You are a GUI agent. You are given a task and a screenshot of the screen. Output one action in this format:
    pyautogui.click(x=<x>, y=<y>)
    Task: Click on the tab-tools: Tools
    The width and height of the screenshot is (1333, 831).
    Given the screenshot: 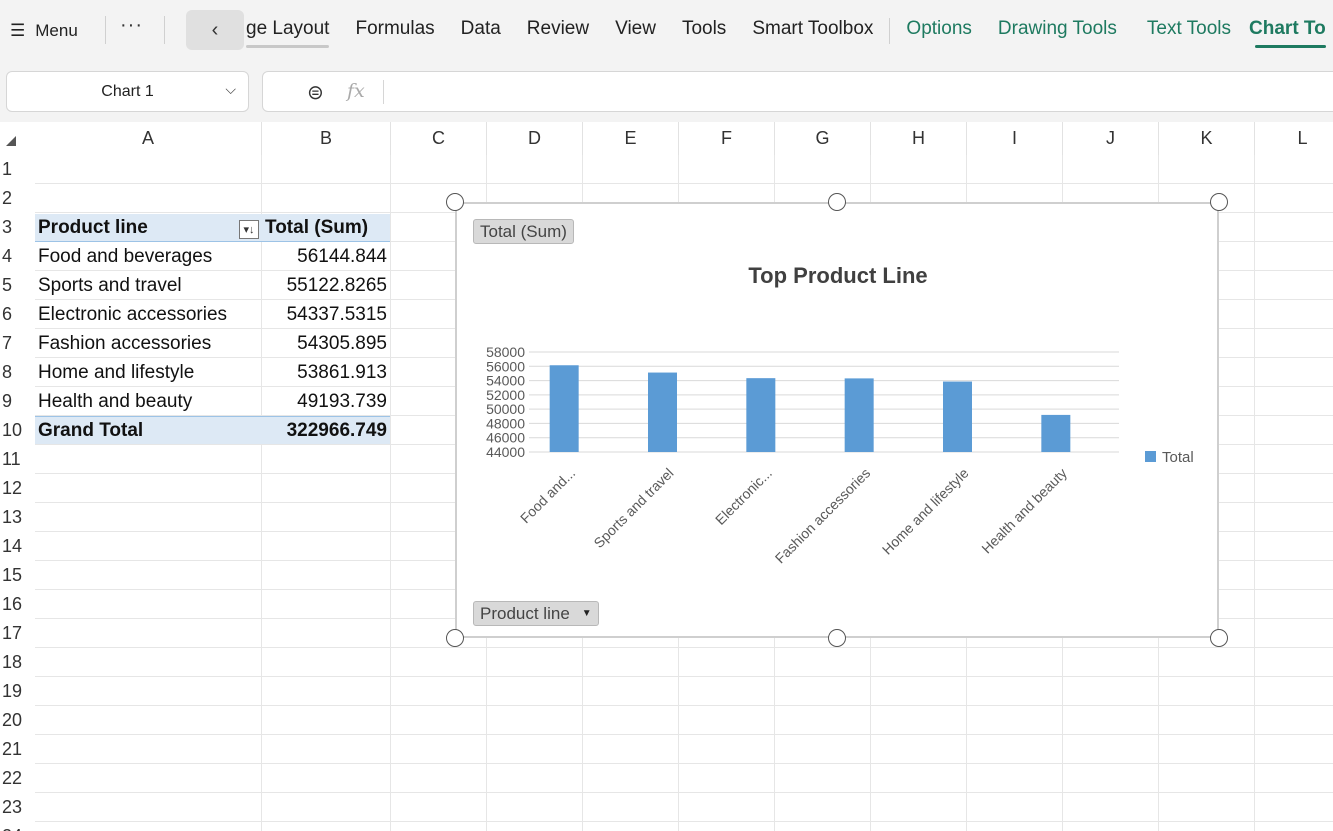 What is the action you would take?
    pyautogui.click(x=704, y=33)
    